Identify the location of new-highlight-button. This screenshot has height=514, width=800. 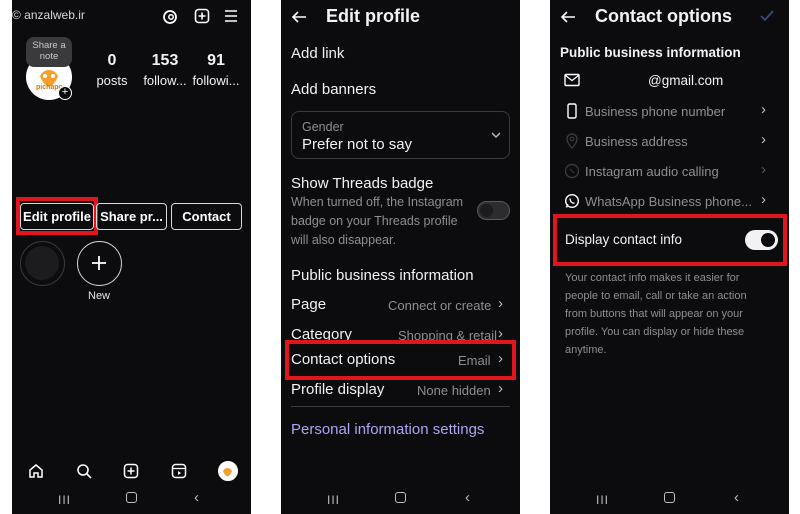
(99, 263).